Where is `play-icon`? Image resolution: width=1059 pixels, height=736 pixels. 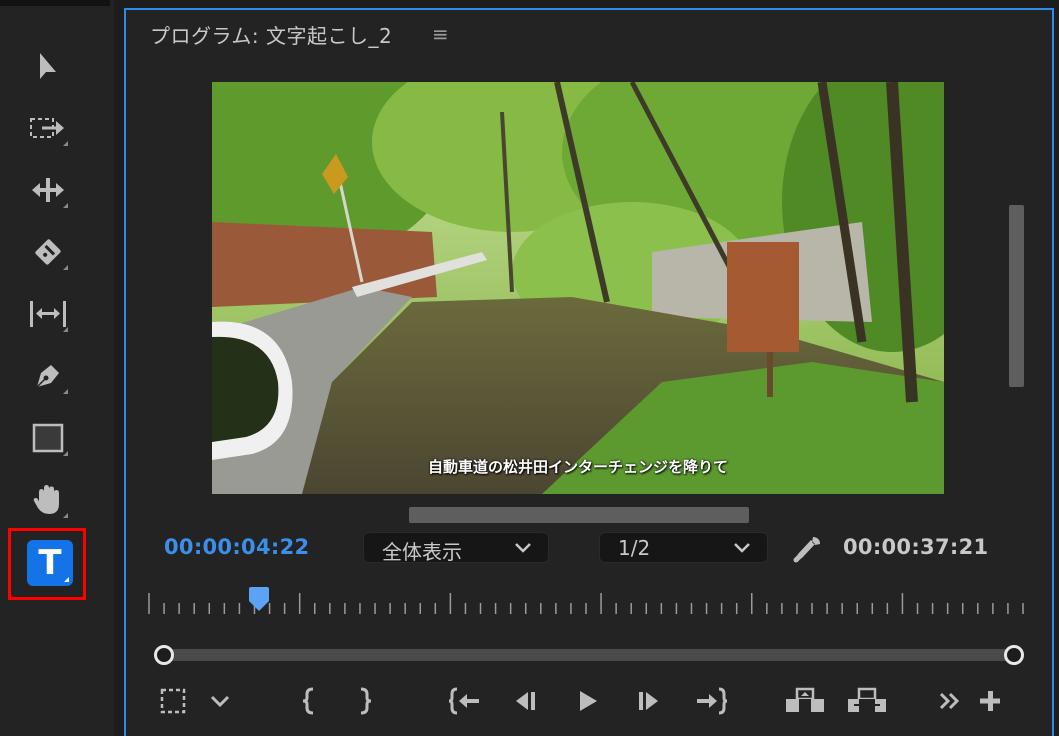
play-icon is located at coordinates (588, 701).